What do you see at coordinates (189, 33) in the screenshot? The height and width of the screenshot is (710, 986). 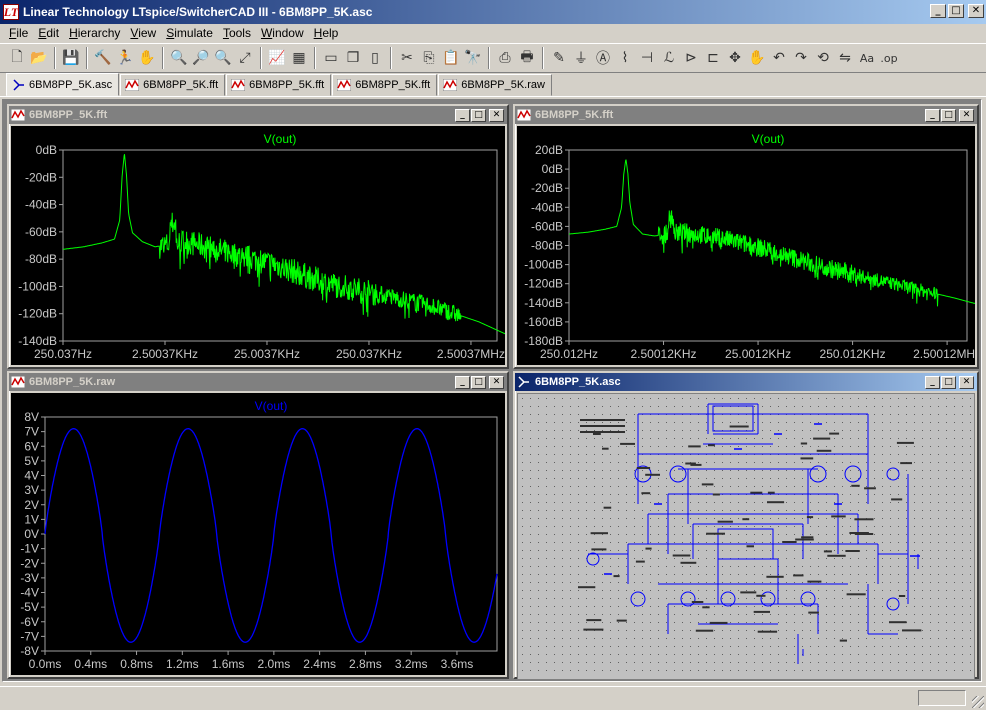 I see `menu-simulate: Simulate` at bounding box center [189, 33].